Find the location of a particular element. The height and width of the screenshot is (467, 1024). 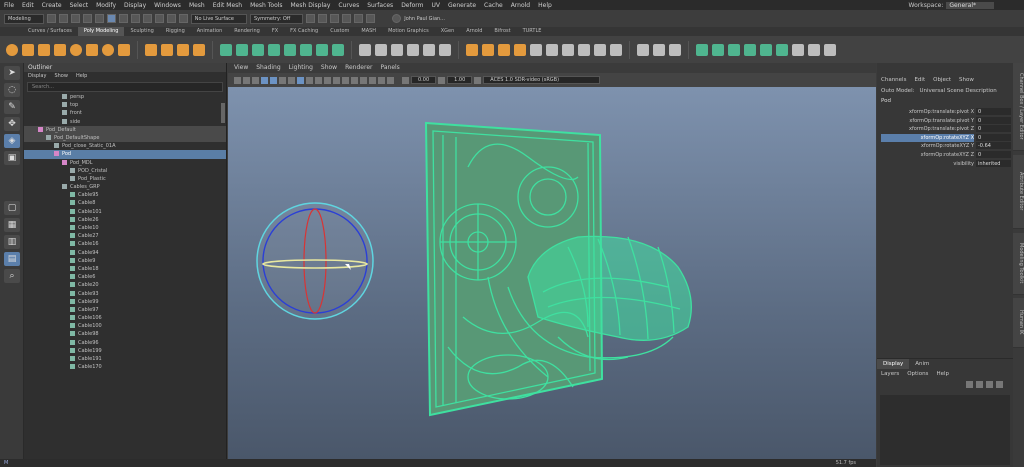

usd-settings-icon is located at coordinates (798, 49).